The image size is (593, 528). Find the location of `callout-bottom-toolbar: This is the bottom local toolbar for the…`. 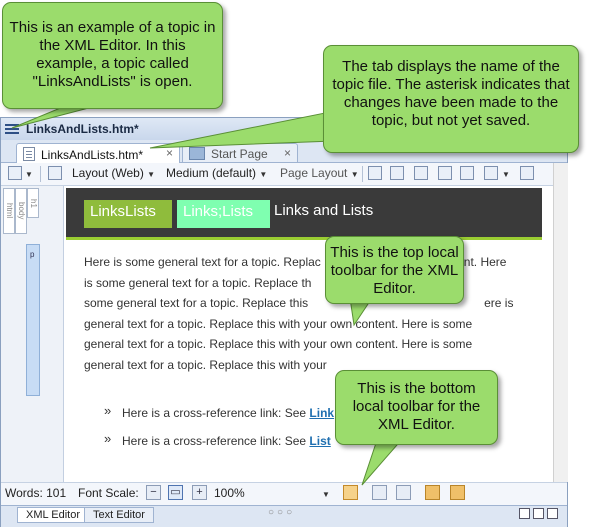

callout-bottom-toolbar: This is the bottom local toolbar for the… is located at coordinates (416, 407).